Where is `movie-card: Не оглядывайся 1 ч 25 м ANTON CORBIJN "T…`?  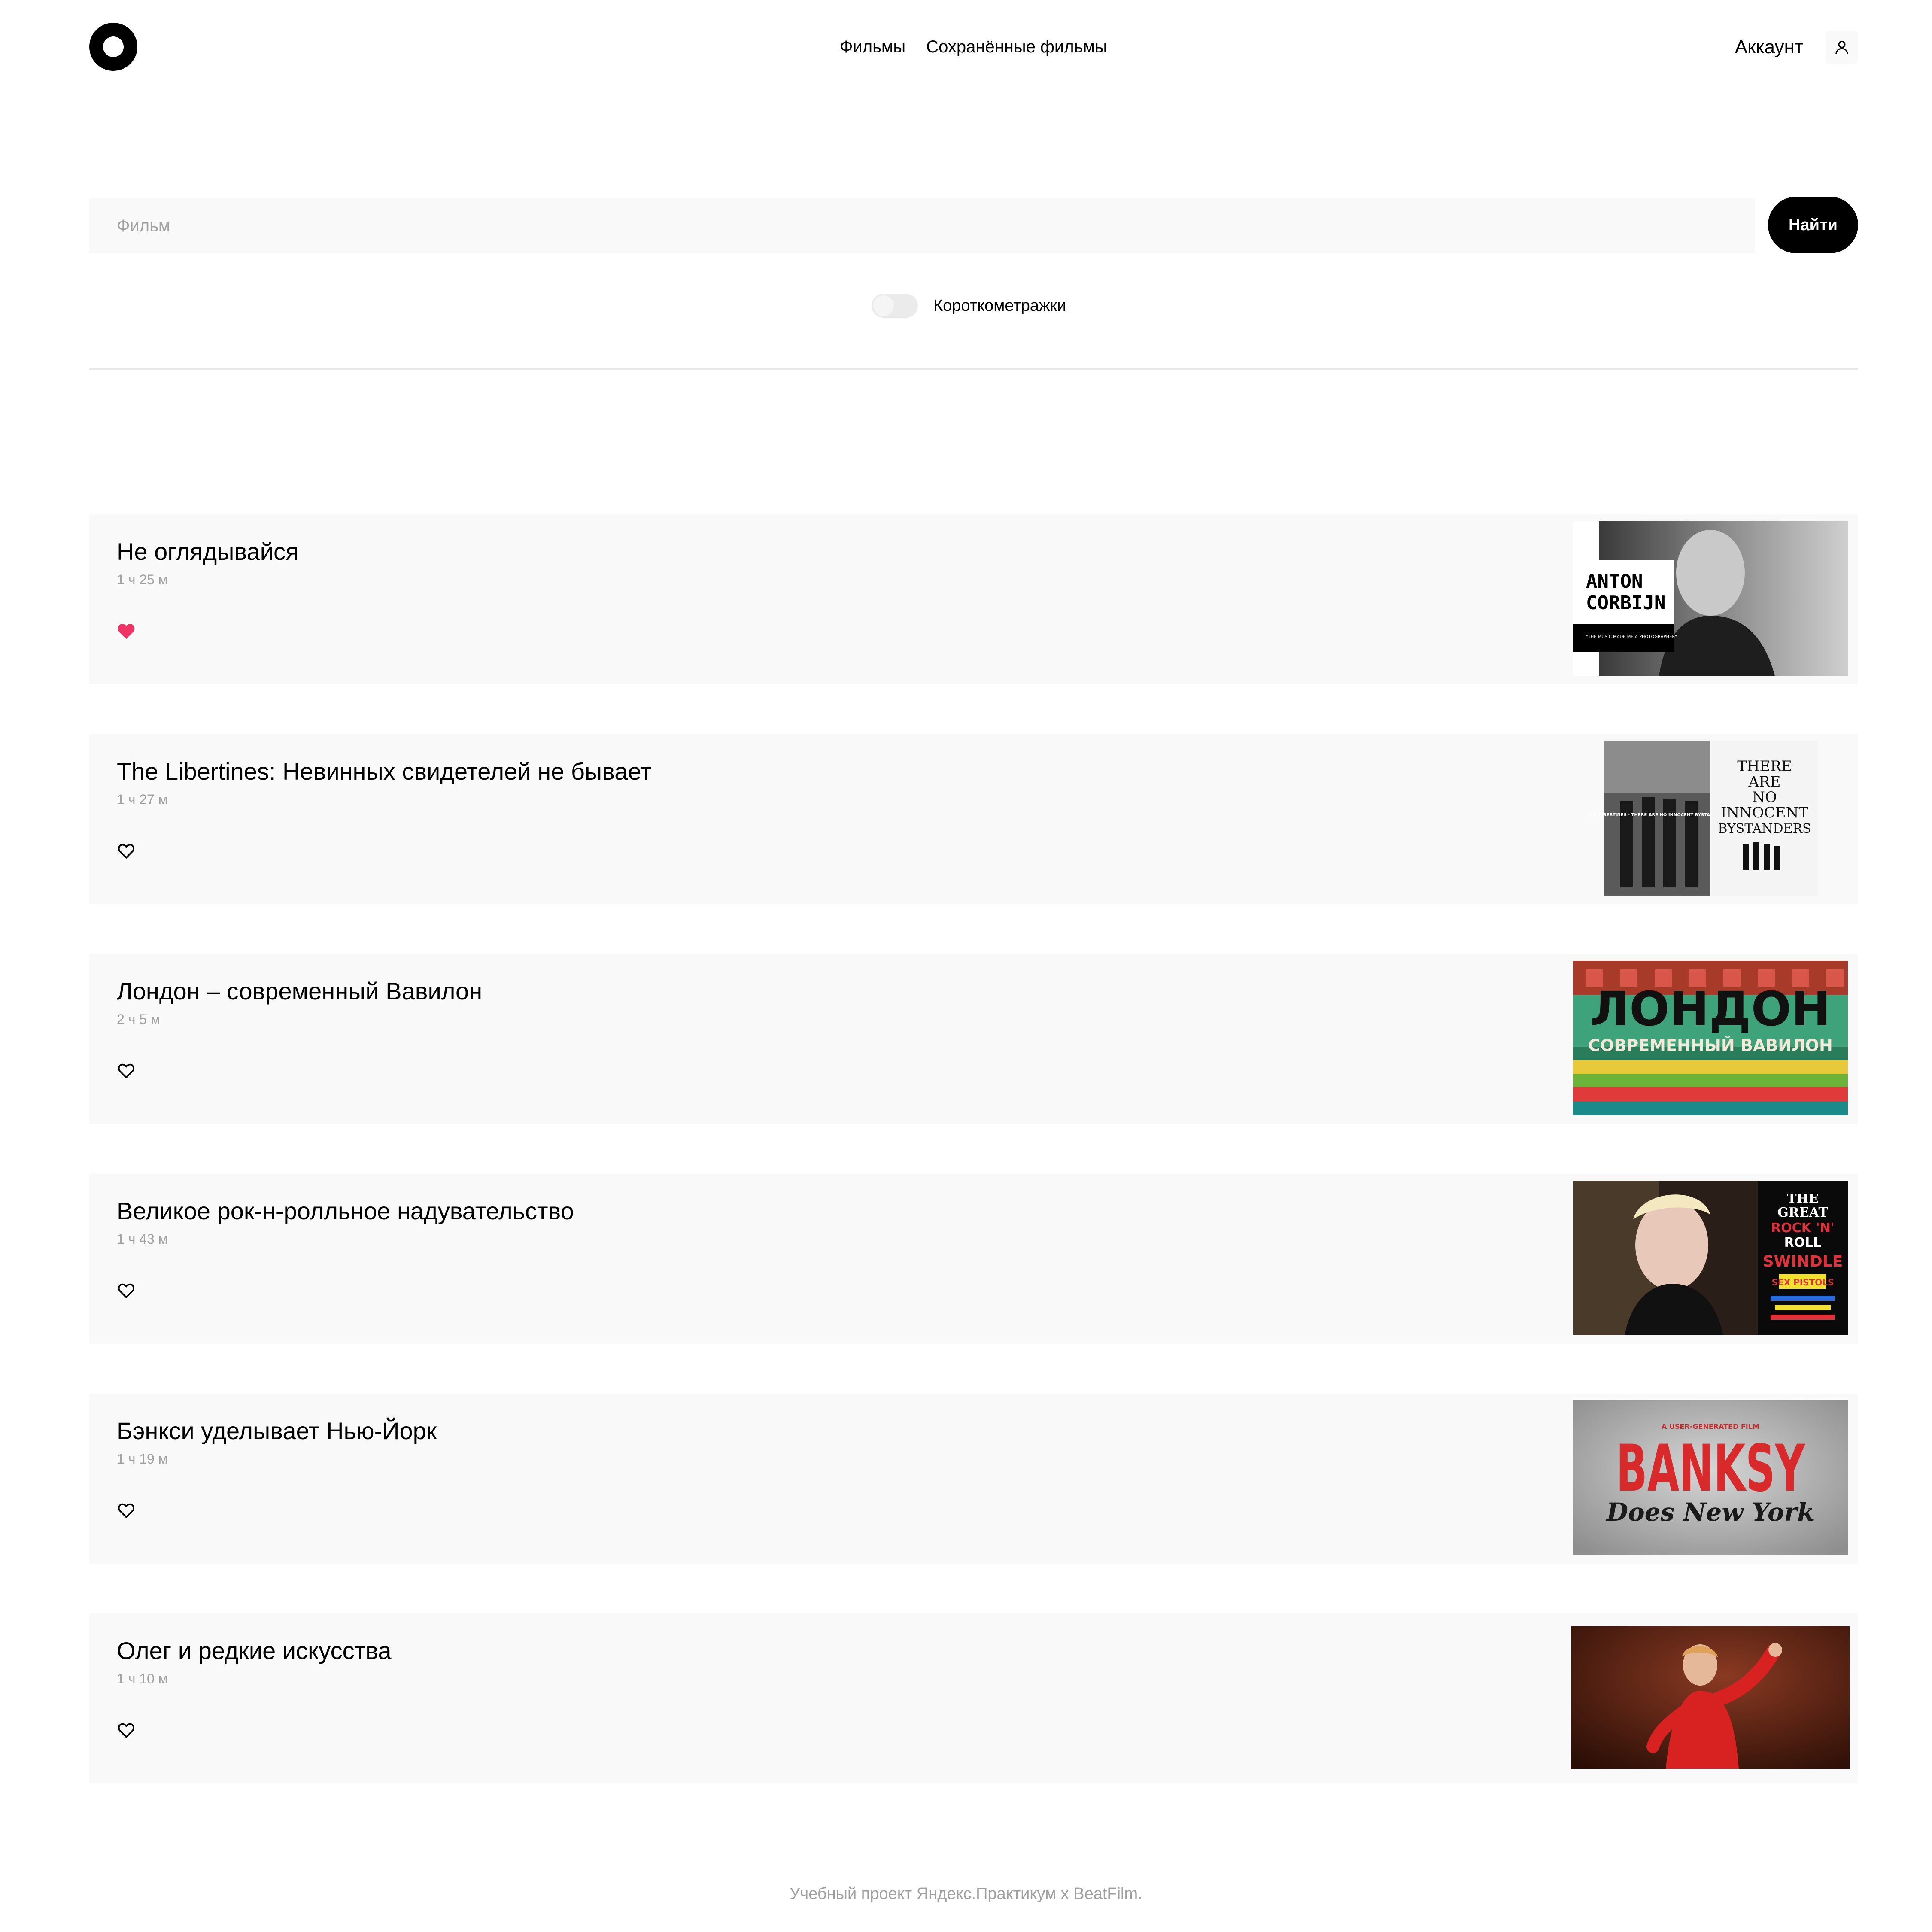 movie-card: Не оглядывайся 1 ч 25 м ANTON CORBIJN "T… is located at coordinates (973, 599).